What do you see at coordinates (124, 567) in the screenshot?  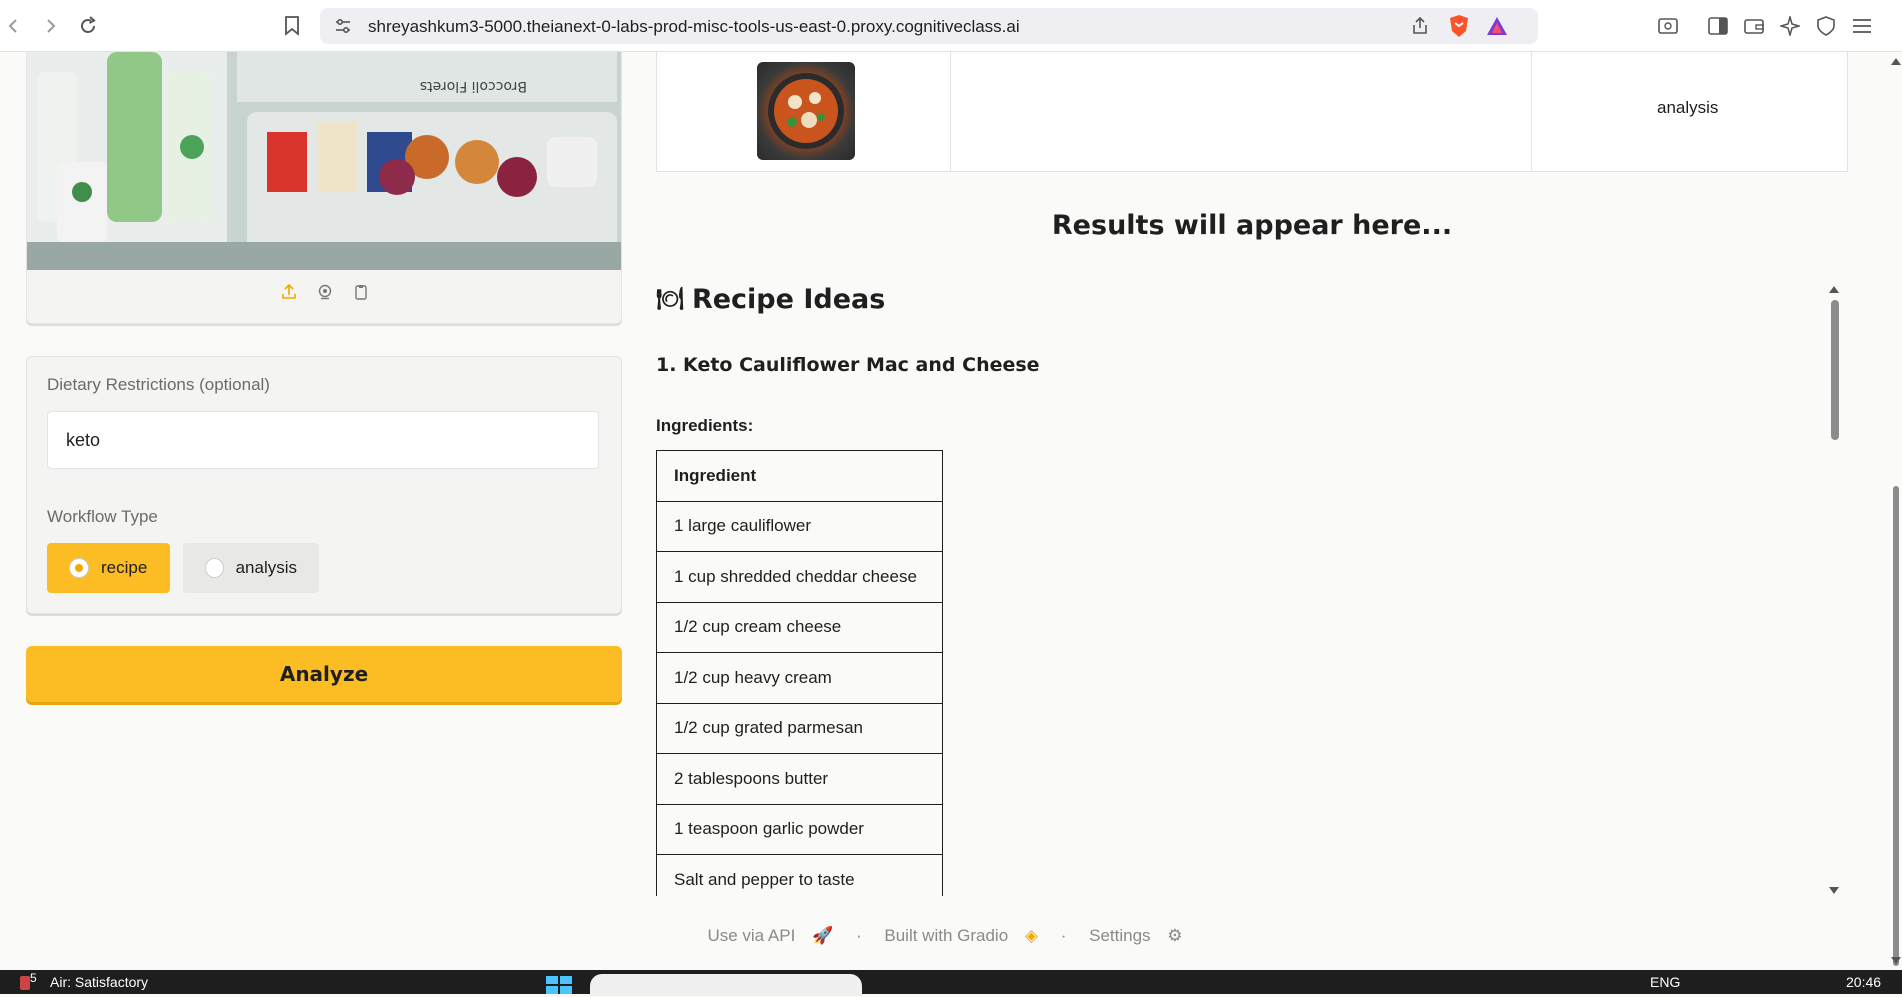 I see `radio-recipe-label: recipe` at bounding box center [124, 567].